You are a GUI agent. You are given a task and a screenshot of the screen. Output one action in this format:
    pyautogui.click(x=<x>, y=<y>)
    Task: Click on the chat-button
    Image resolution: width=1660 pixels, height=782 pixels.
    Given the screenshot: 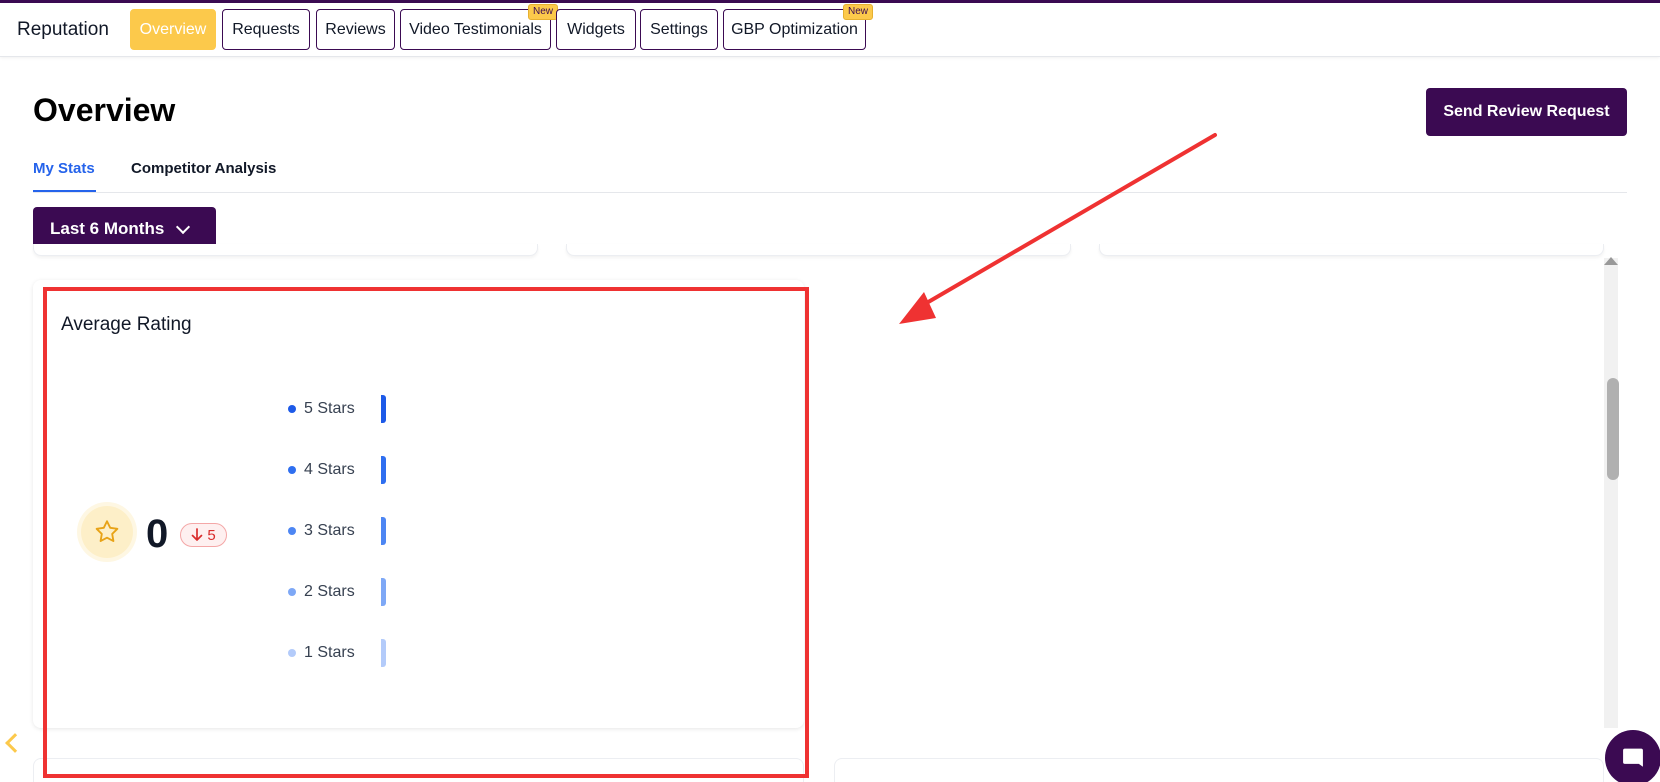 What is the action you would take?
    pyautogui.click(x=1632, y=756)
    